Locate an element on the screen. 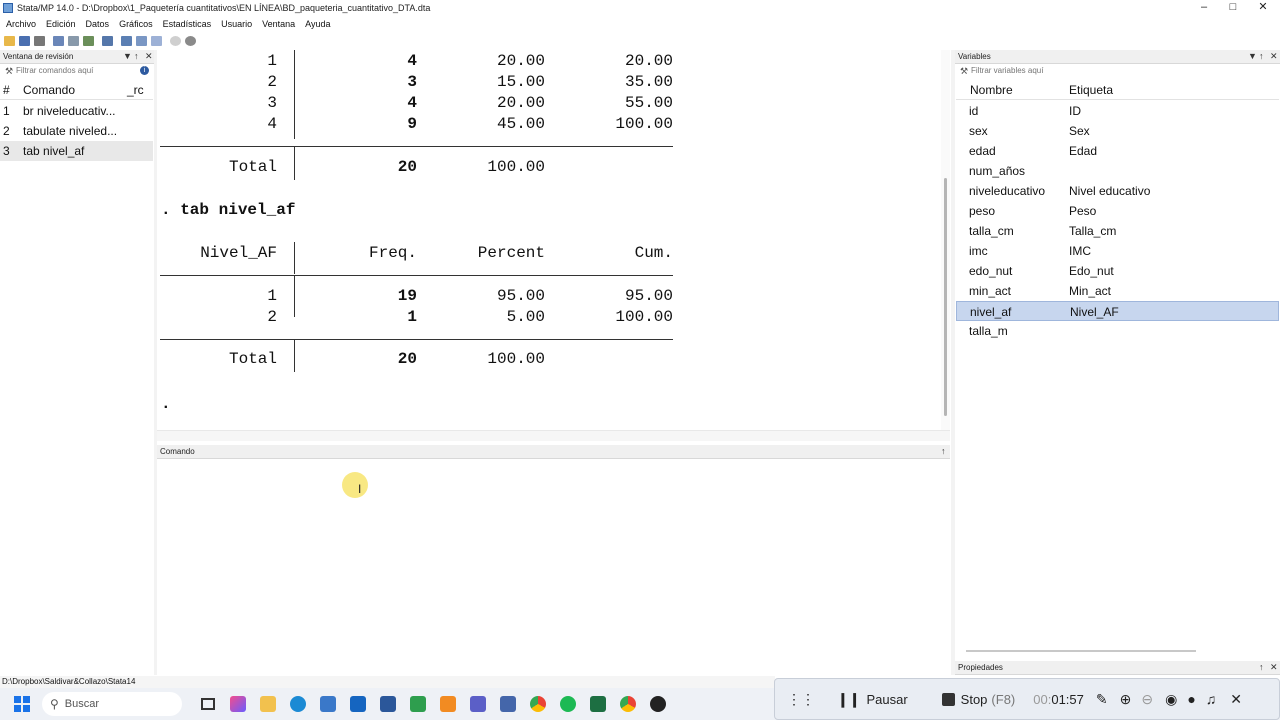 The height and width of the screenshot is (720, 1280). command-filter-input is located at coordinates (77, 71).